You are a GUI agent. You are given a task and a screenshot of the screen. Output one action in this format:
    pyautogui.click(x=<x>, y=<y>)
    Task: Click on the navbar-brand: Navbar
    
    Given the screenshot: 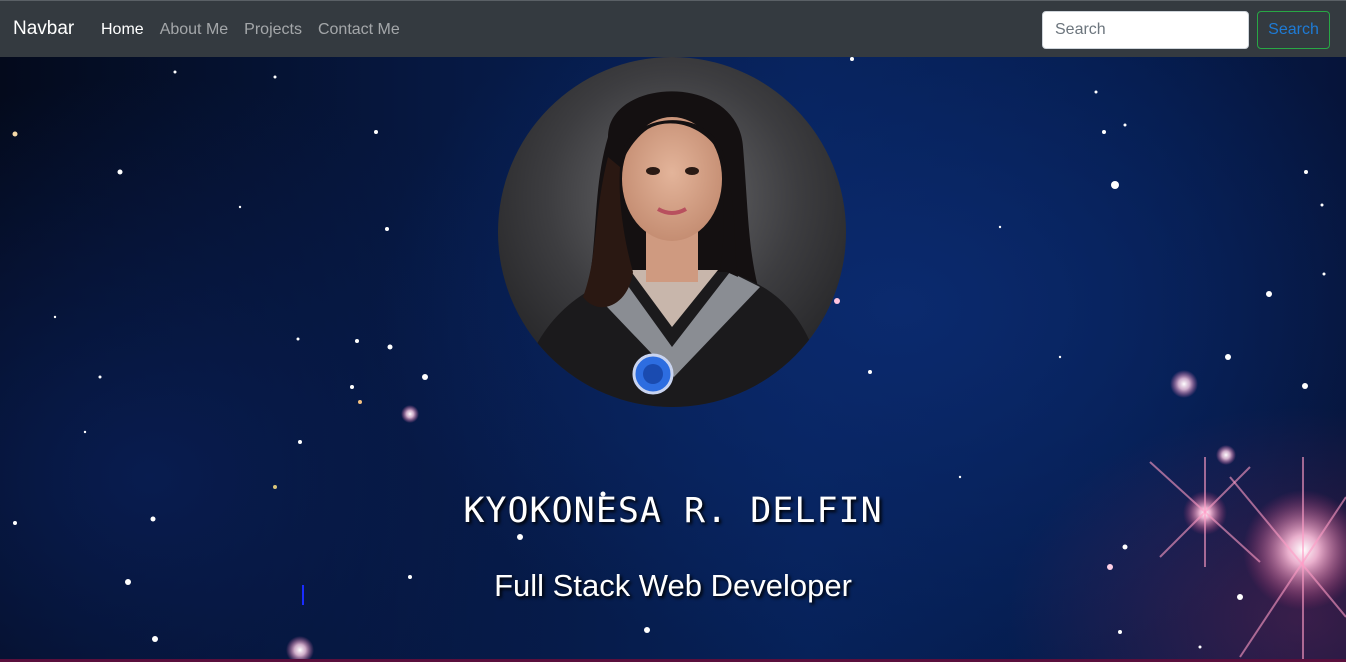 What is the action you would take?
    pyautogui.click(x=43, y=29)
    